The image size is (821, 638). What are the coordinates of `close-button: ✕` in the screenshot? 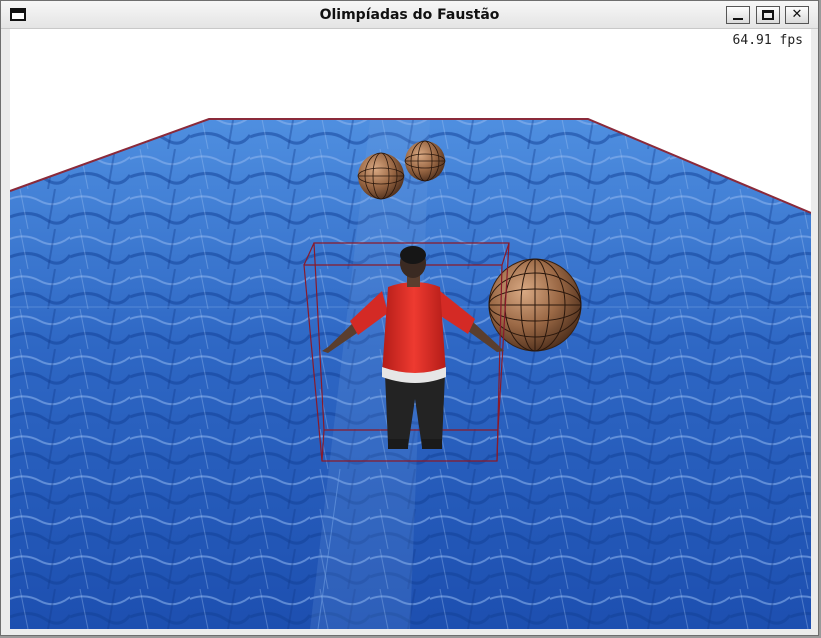 It's located at (797, 15).